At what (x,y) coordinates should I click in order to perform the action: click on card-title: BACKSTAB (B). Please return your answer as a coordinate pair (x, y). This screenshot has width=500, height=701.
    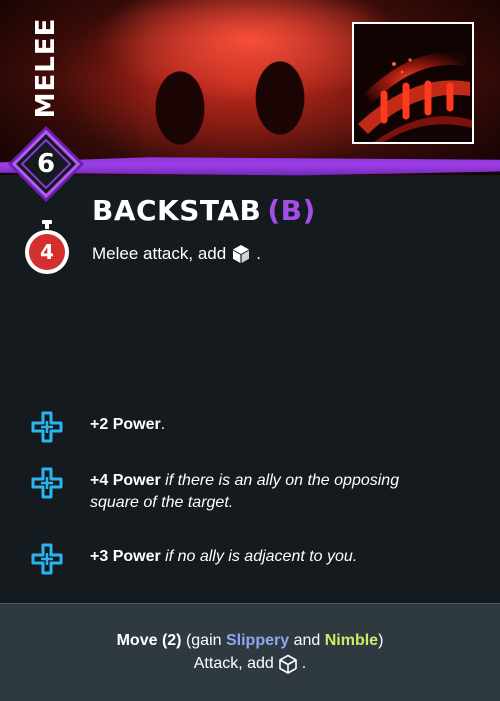
    Looking at the image, I should click on (204, 210).